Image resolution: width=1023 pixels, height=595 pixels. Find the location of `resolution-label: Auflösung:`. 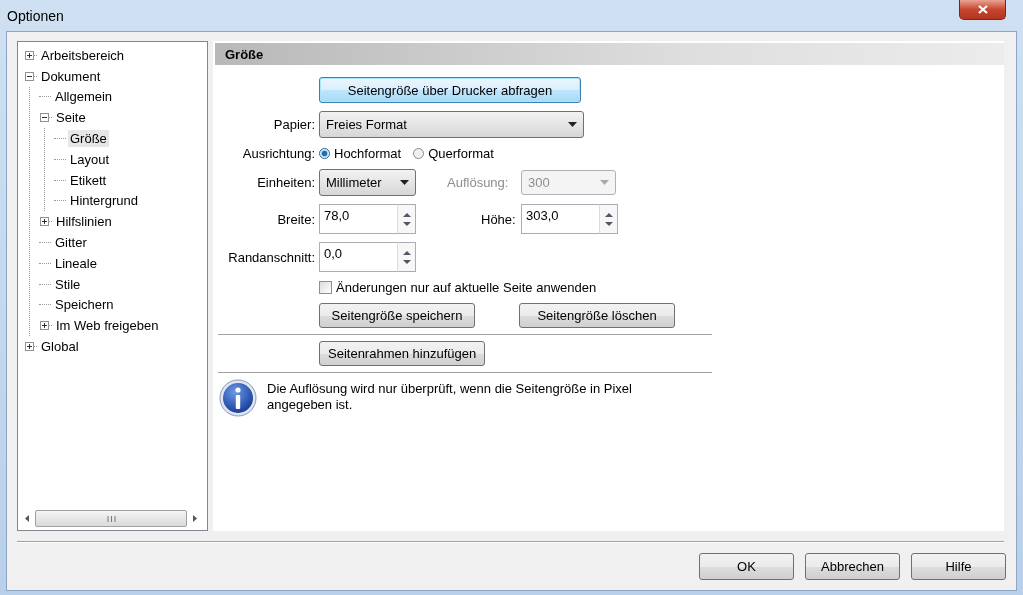

resolution-label: Auflösung: is located at coordinates (478, 182).